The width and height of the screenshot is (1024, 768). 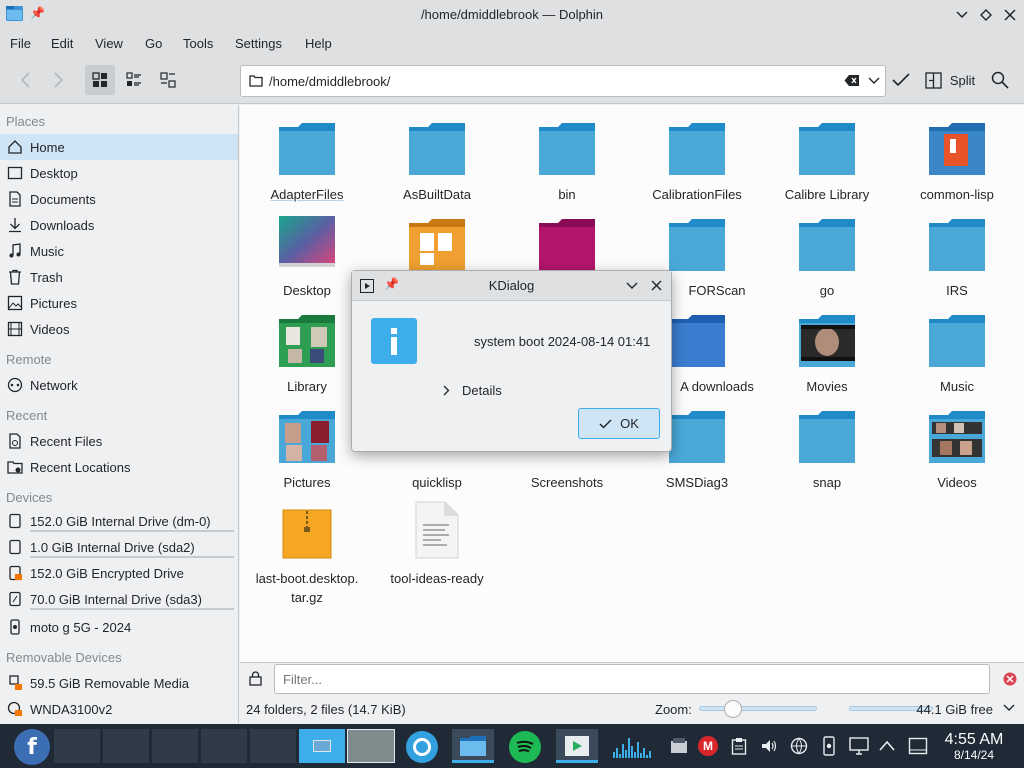 I want to click on chevron-up-icon, so click(x=887, y=745).